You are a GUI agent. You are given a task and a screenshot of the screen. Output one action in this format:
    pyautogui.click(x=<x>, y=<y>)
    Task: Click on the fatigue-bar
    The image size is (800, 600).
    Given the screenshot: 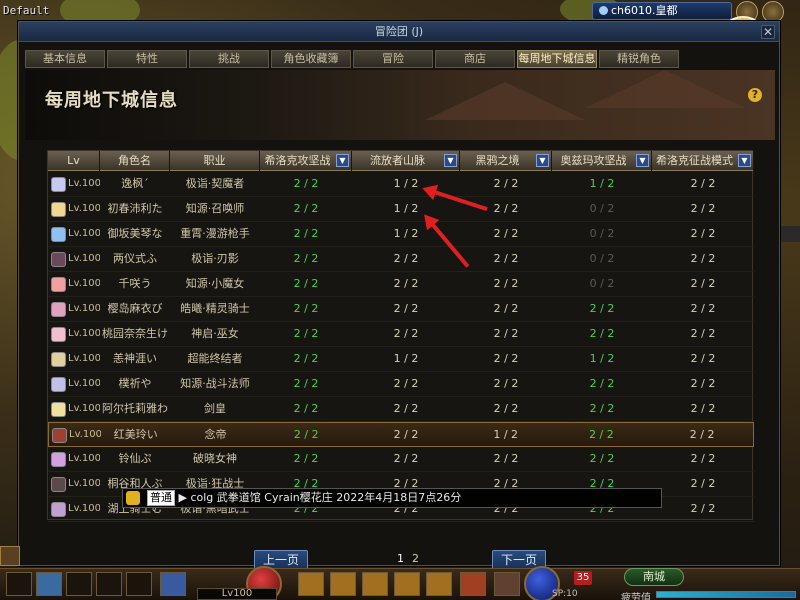 What is the action you would take?
    pyautogui.click(x=726, y=594)
    